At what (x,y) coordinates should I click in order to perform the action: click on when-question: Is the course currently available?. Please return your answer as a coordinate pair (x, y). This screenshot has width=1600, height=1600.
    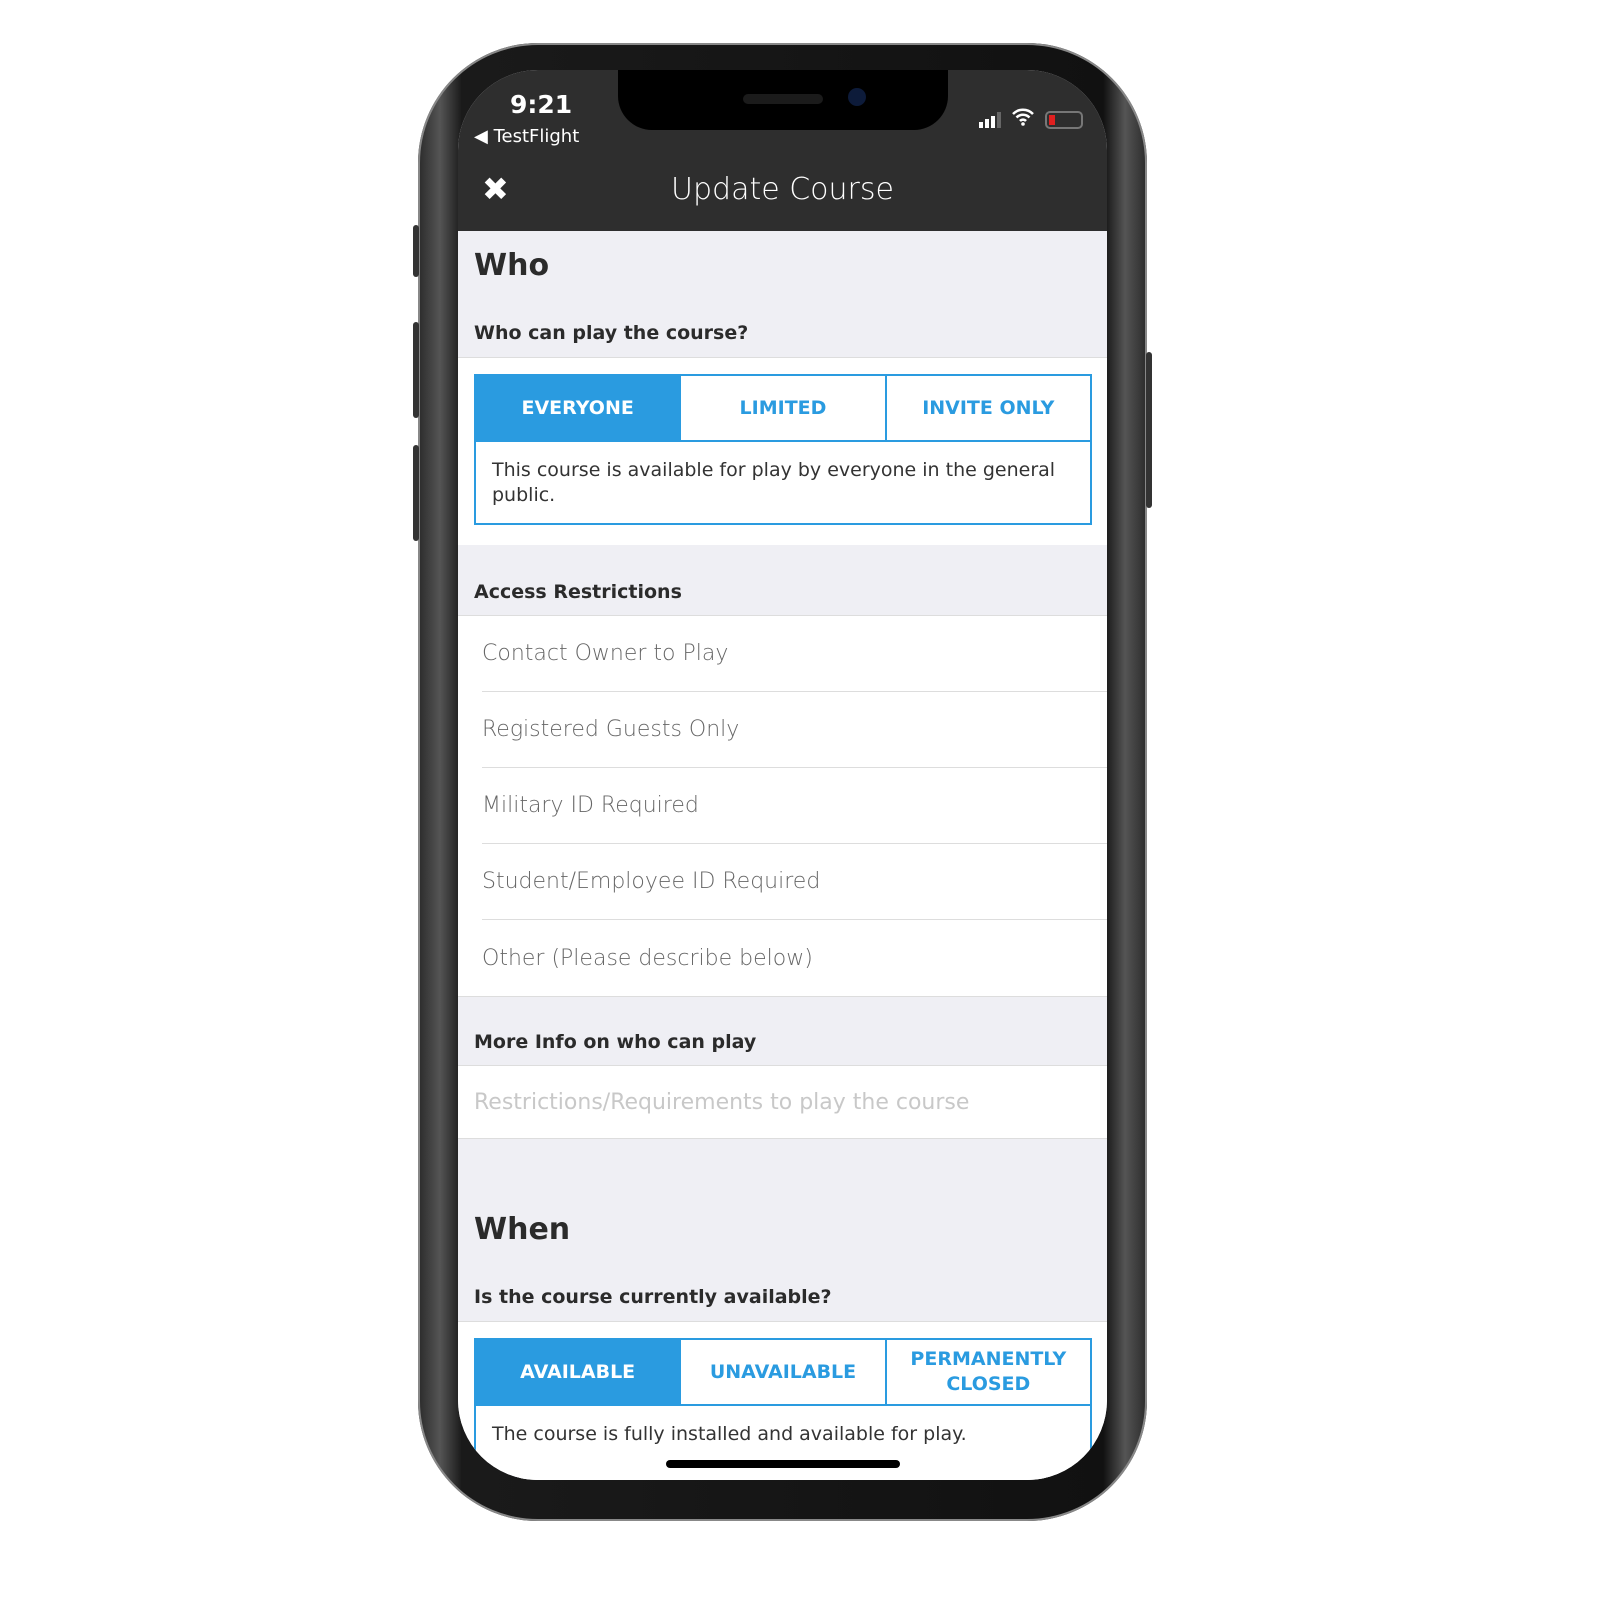
    Looking at the image, I should click on (653, 1297).